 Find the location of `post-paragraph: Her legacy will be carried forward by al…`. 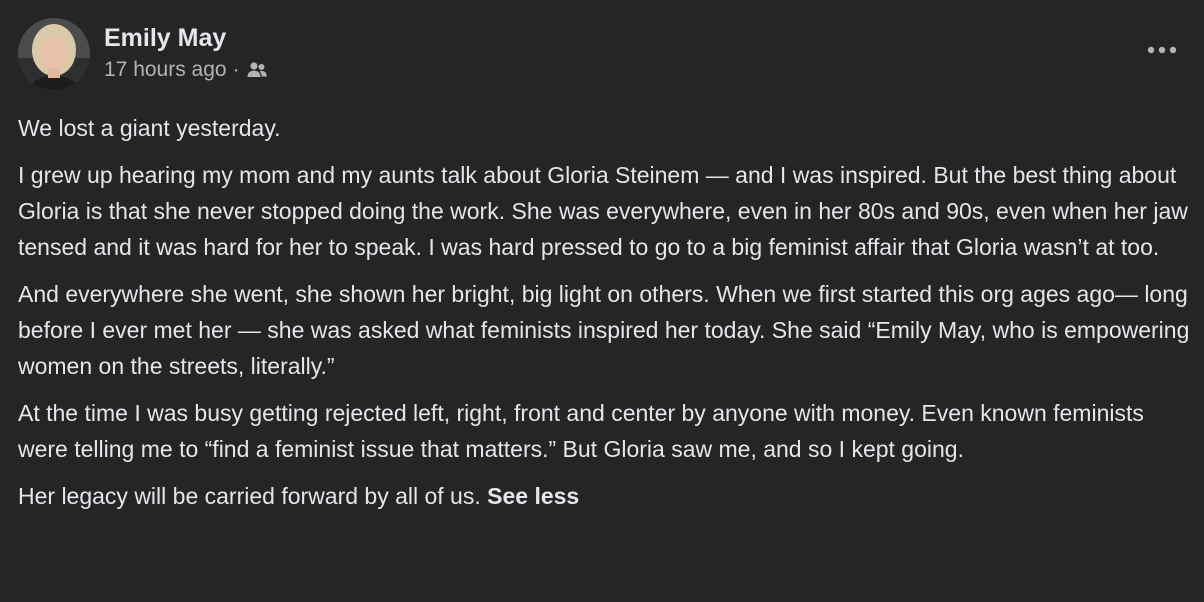

post-paragraph: Her legacy will be carried forward by al… is located at coordinates (249, 496).